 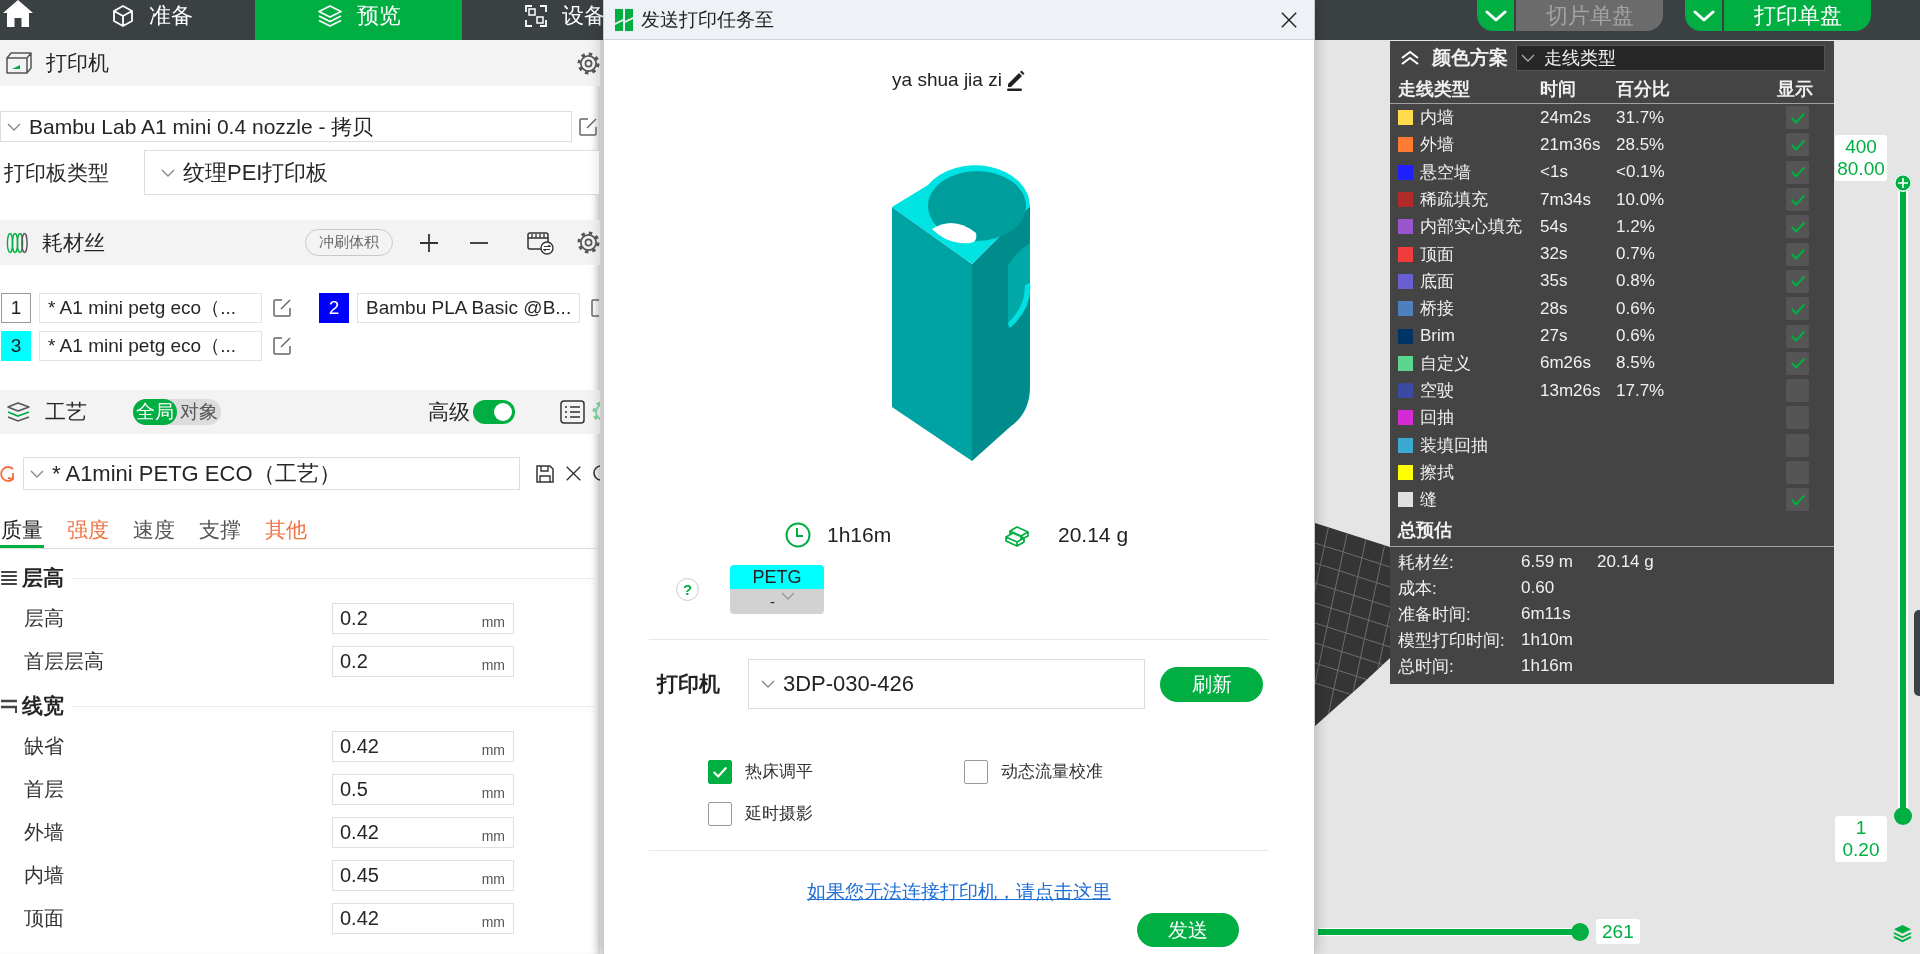 I want to click on value-field: 0.5 mm, so click(x=423, y=789).